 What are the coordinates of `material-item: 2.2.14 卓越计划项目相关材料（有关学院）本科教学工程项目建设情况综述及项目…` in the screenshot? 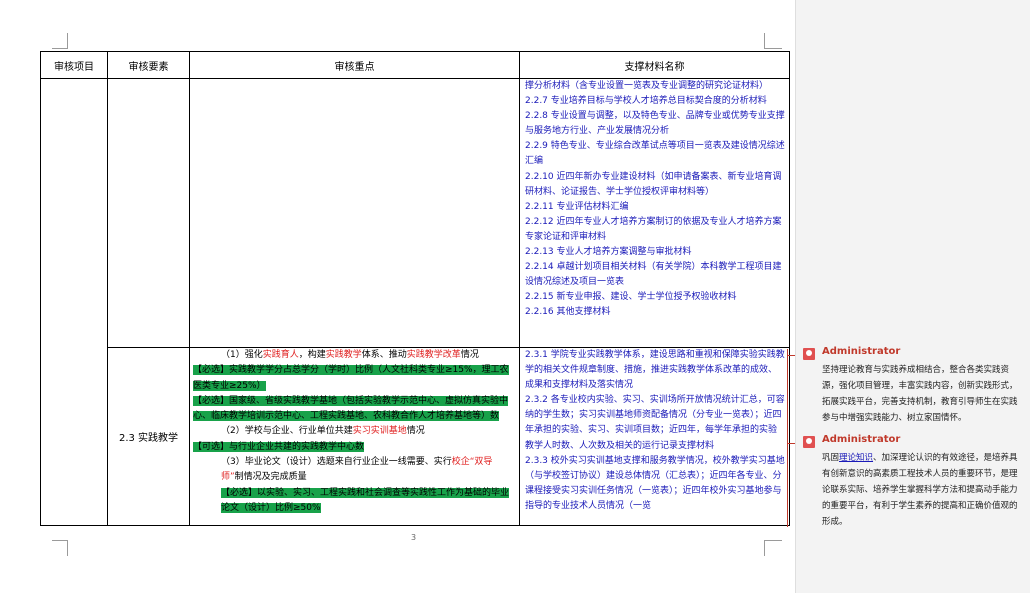 It's located at (653, 275).